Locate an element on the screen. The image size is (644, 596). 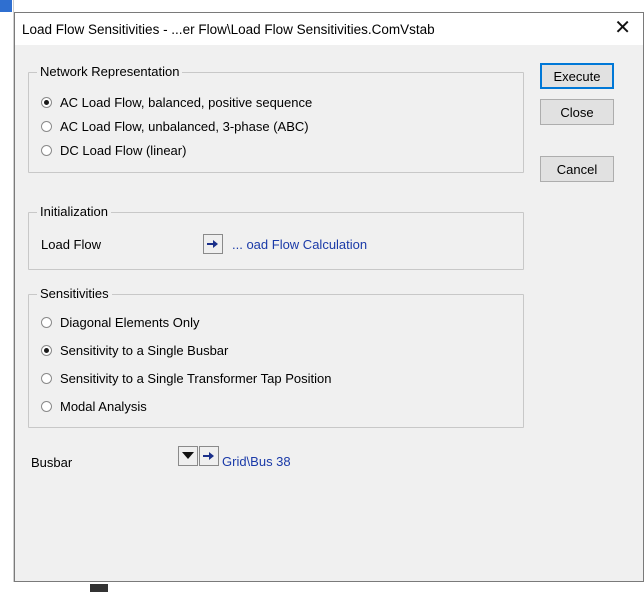
load-flow-calculation-link: ... oad Flow Calculation is located at coordinates (299, 244).